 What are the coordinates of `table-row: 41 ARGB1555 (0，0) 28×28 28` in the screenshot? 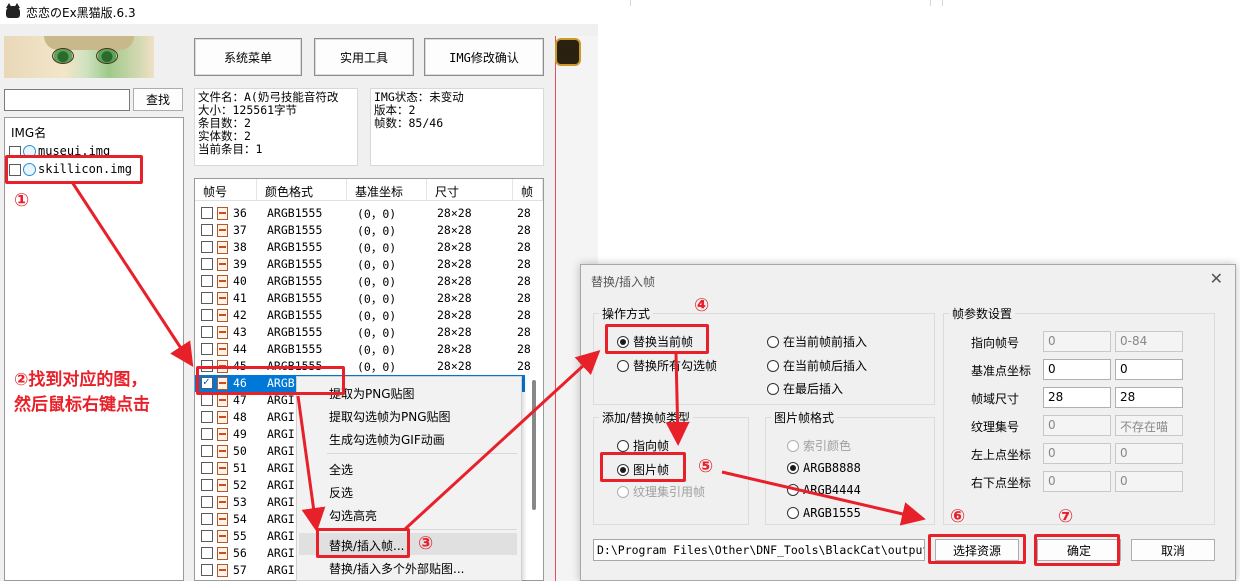 It's located at (363, 298).